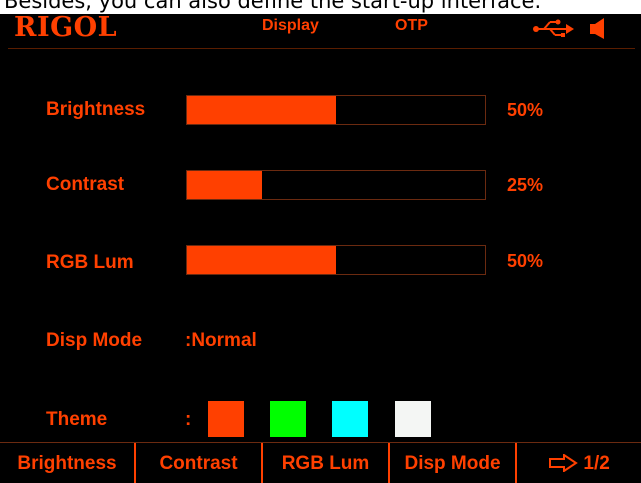 This screenshot has height=483, width=641. What do you see at coordinates (350, 419) in the screenshot?
I see `theme-swatch-cyan` at bounding box center [350, 419].